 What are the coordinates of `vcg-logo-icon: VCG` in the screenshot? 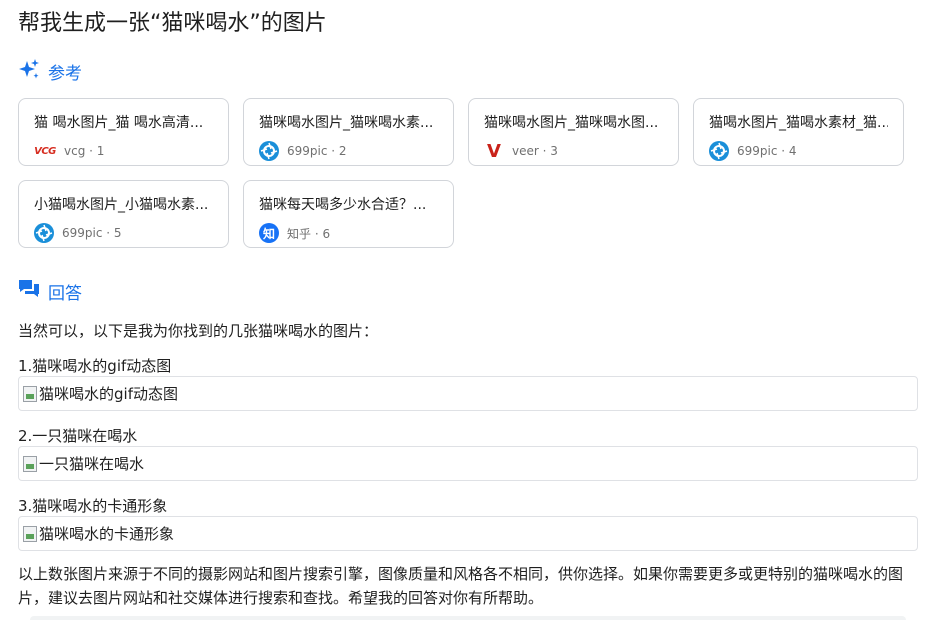 It's located at (45, 151).